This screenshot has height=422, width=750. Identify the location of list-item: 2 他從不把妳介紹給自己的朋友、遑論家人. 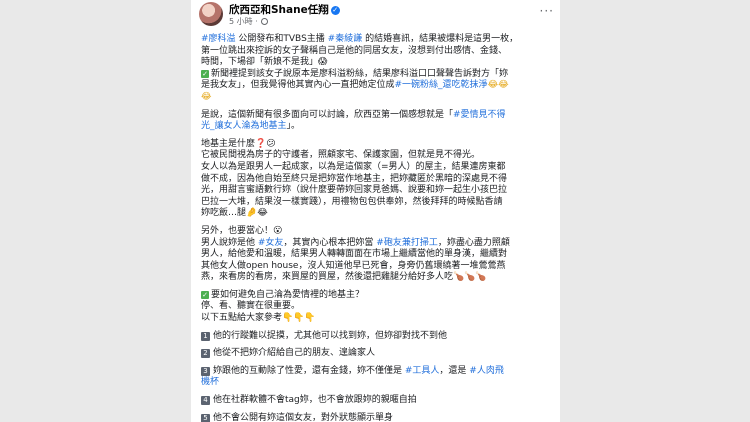
(376, 354).